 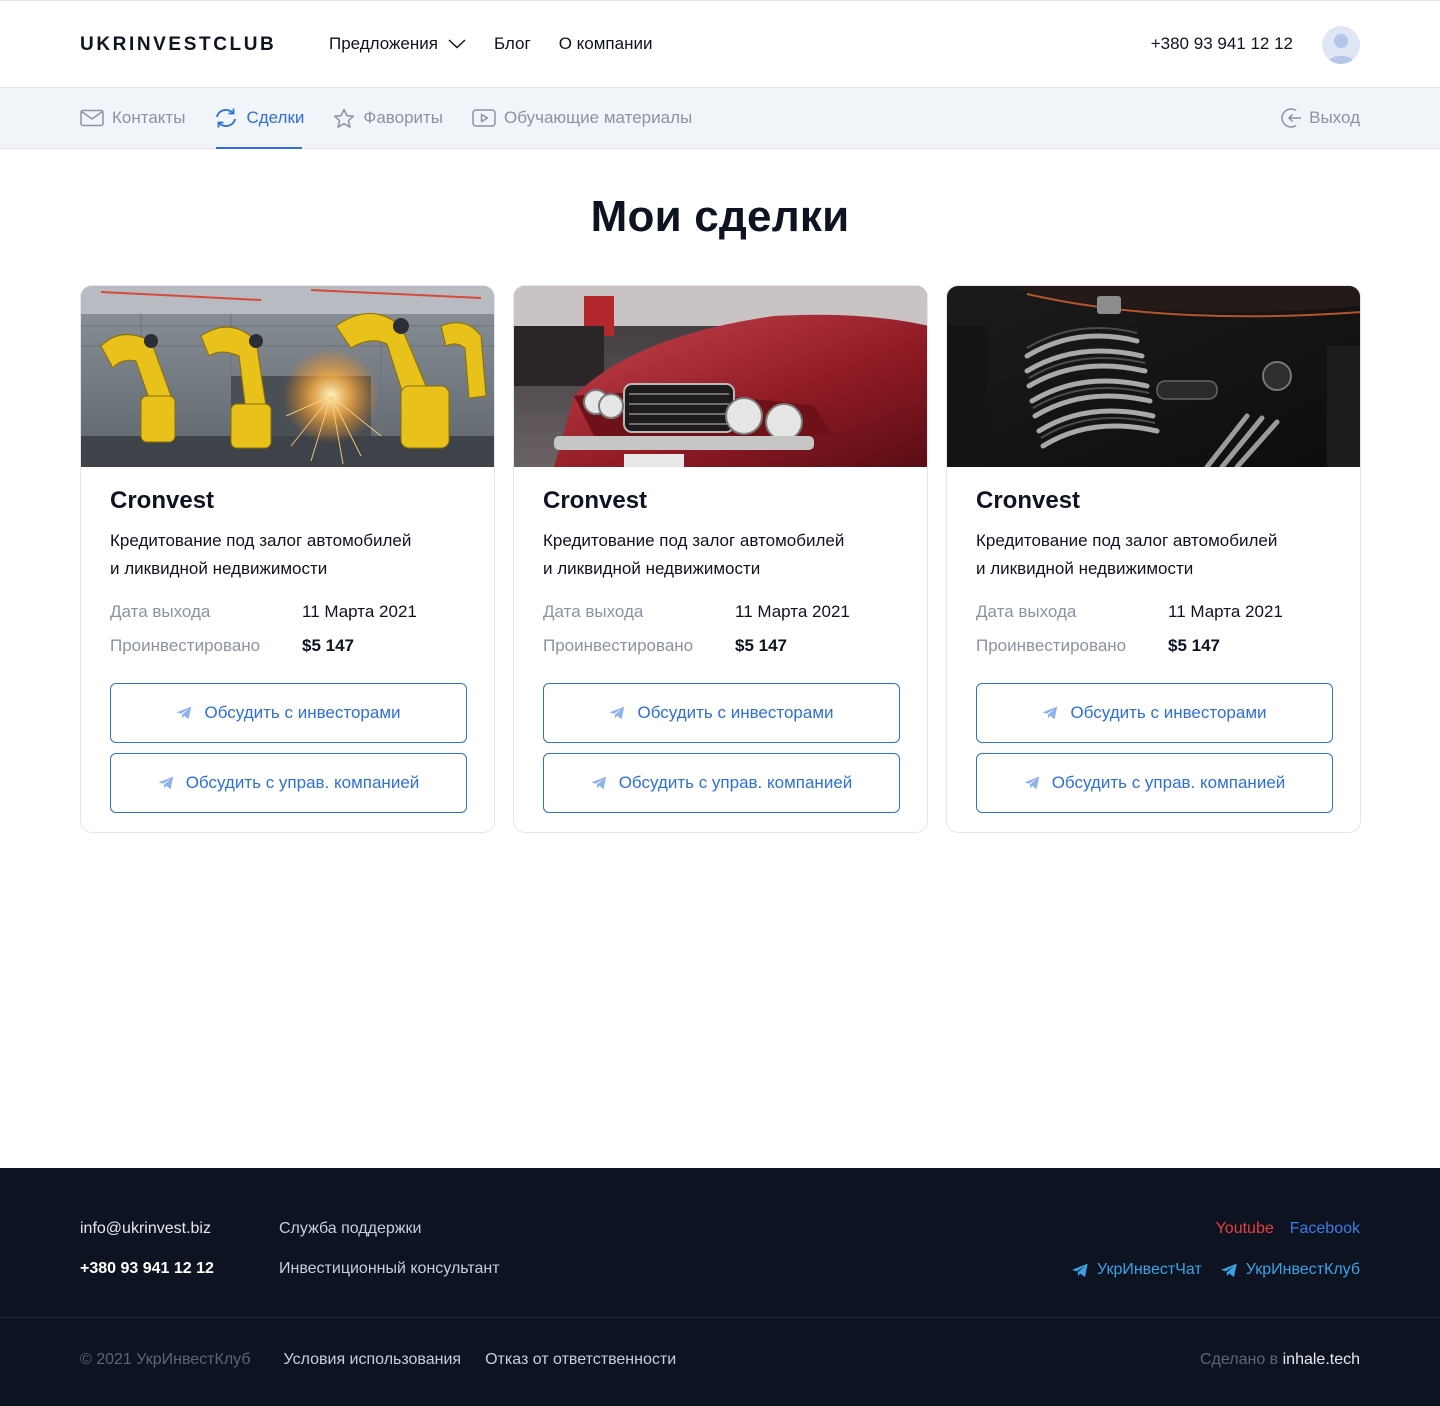 What do you see at coordinates (606, 44) in the screenshot?
I see `nav-about: О компании` at bounding box center [606, 44].